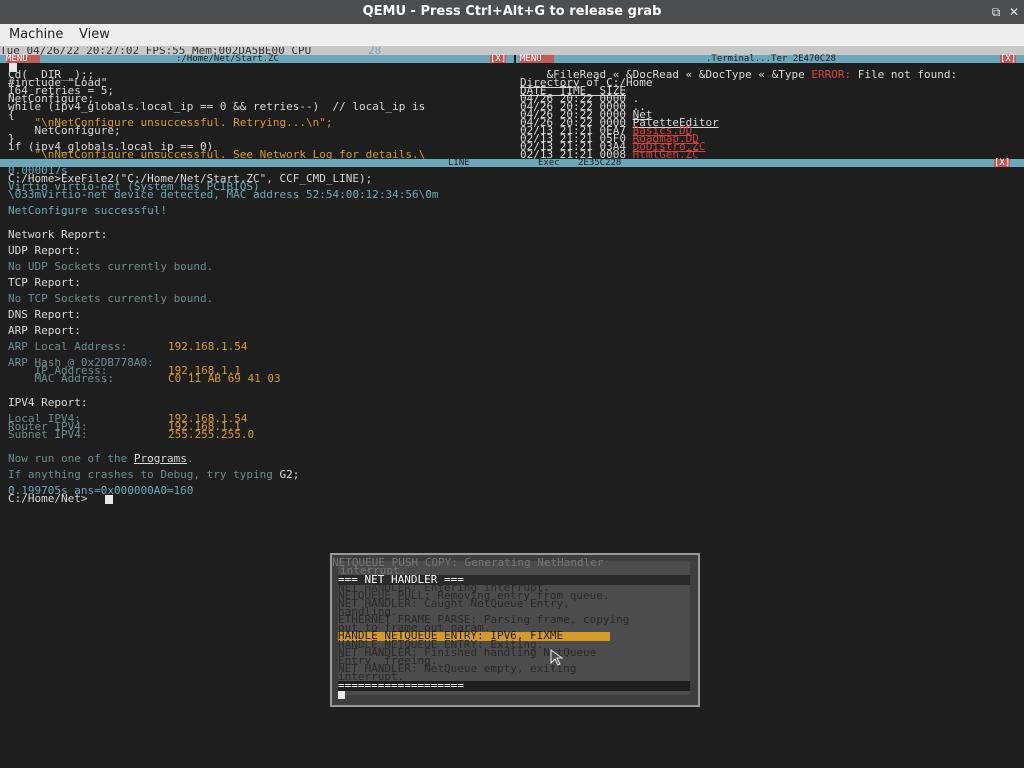 The width and height of the screenshot is (1024, 768). I want to click on now-run-text: Now run one of the, so click(71, 458).